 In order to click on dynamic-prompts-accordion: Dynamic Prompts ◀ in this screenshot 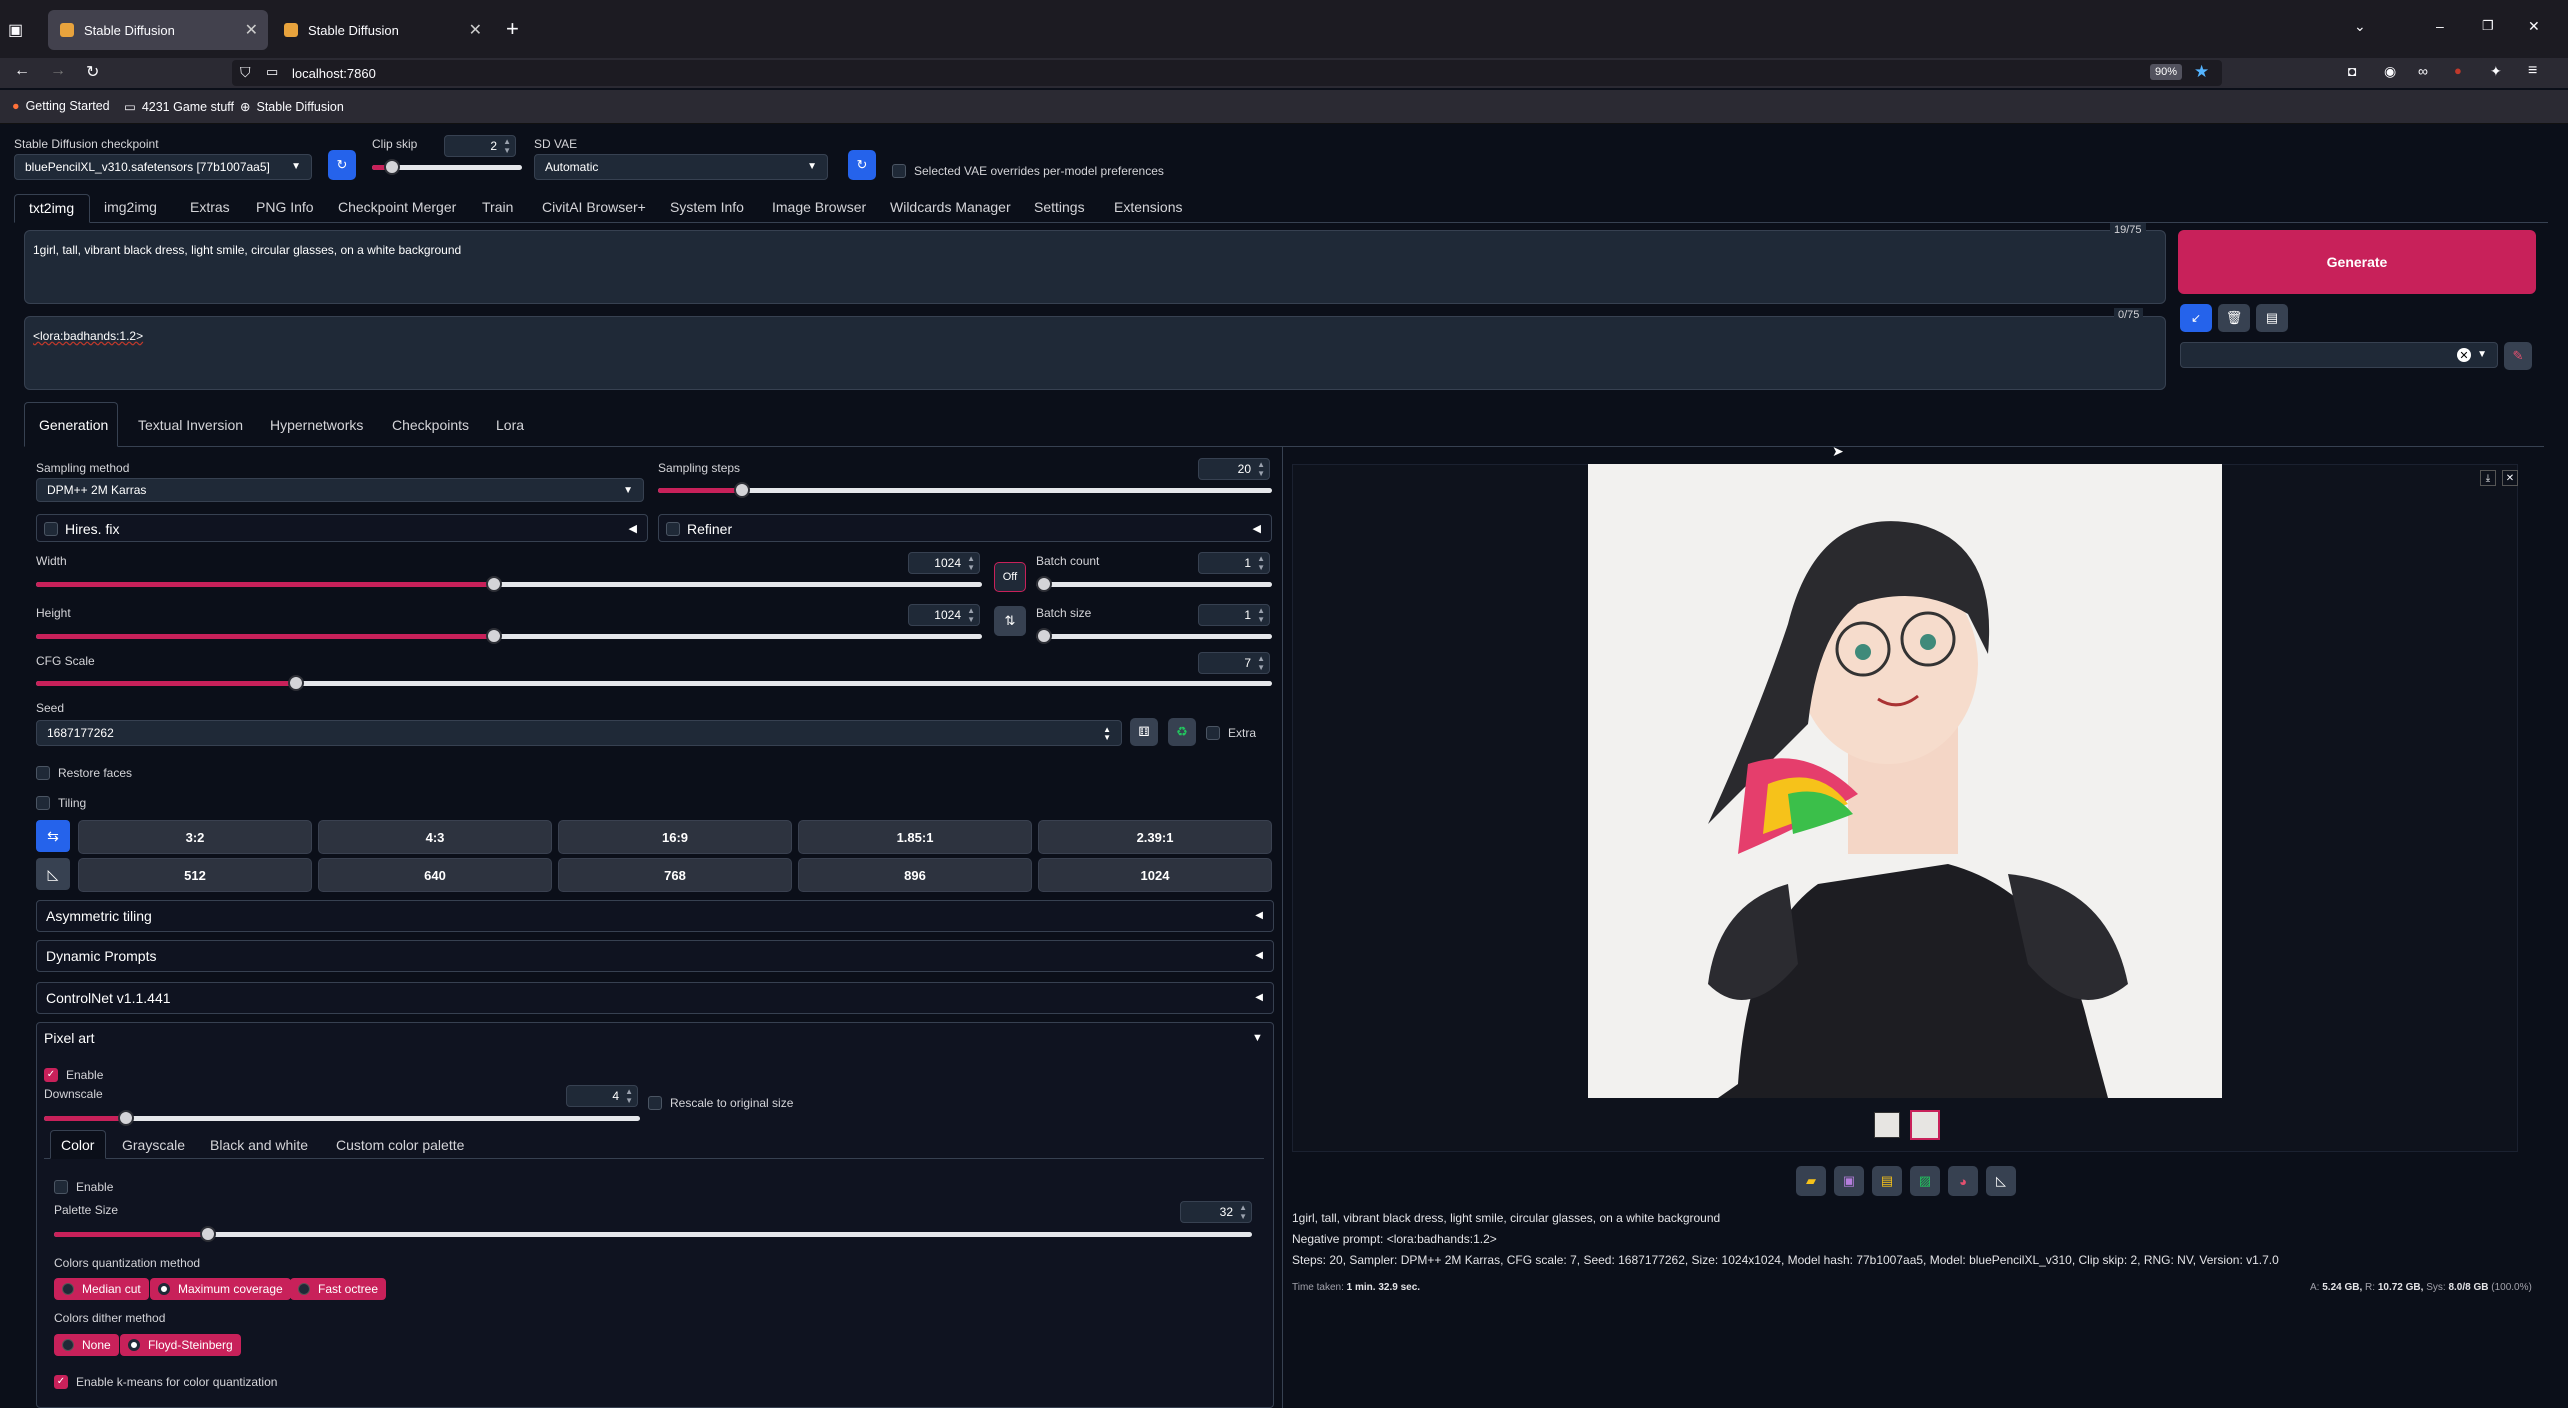, I will do `click(655, 956)`.